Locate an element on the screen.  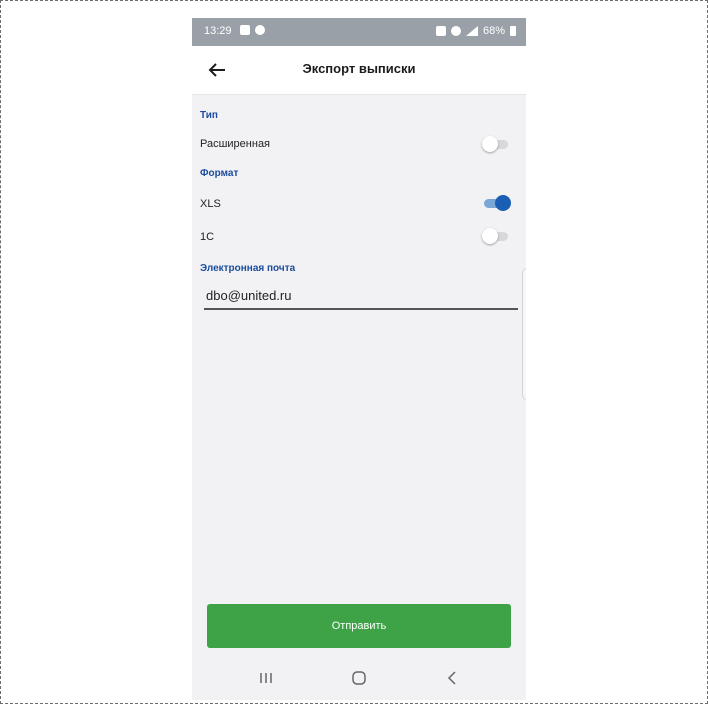
status-notification-icons is located at coordinates (252, 30).